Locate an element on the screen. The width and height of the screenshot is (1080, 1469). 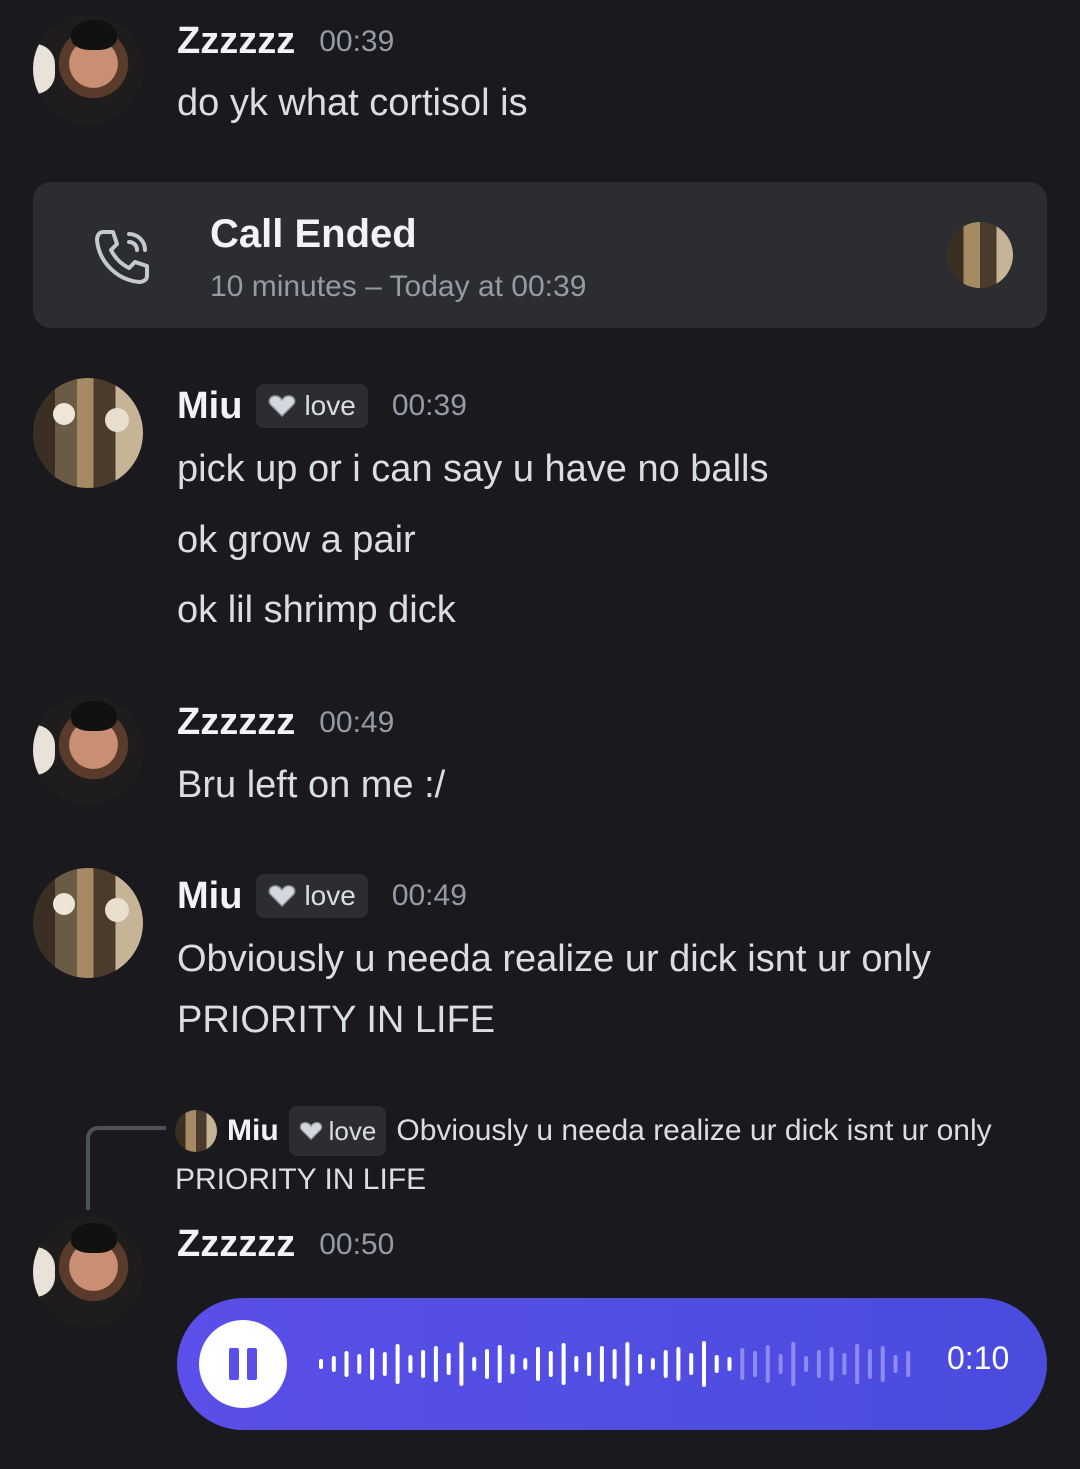
voice-duration: 0:10 is located at coordinates (978, 1358).